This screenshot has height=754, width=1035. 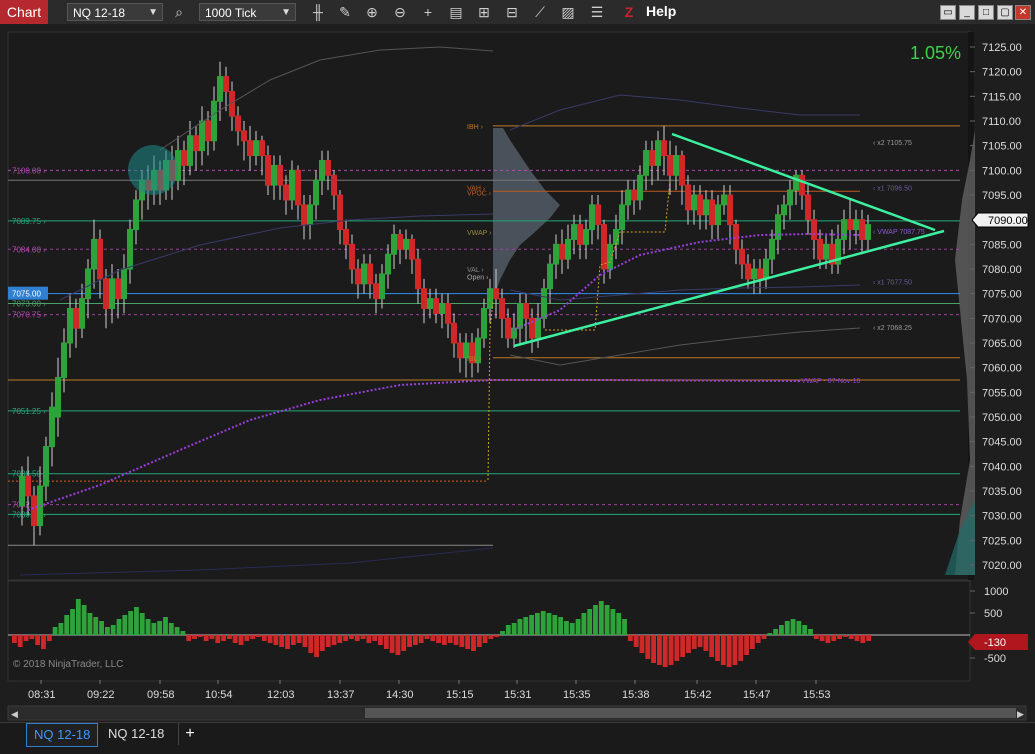 I want to click on bar-style-icon: ╫, so click(x=318, y=12).